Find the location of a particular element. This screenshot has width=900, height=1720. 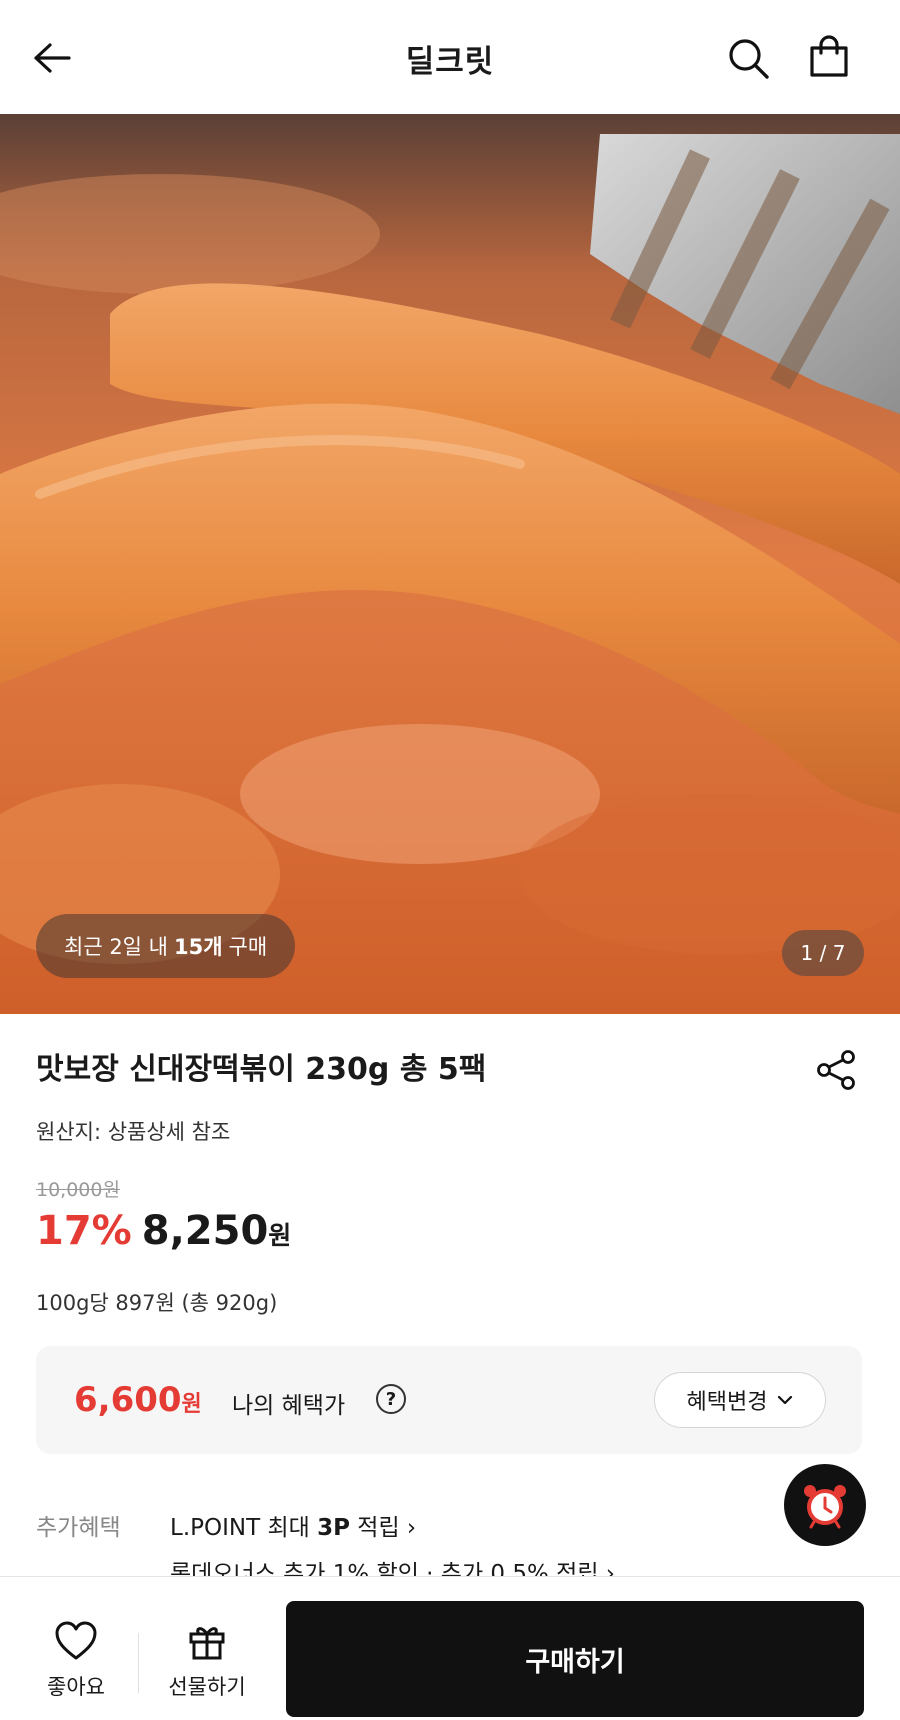

sale-price-value: 8,250 is located at coordinates (205, 1231).